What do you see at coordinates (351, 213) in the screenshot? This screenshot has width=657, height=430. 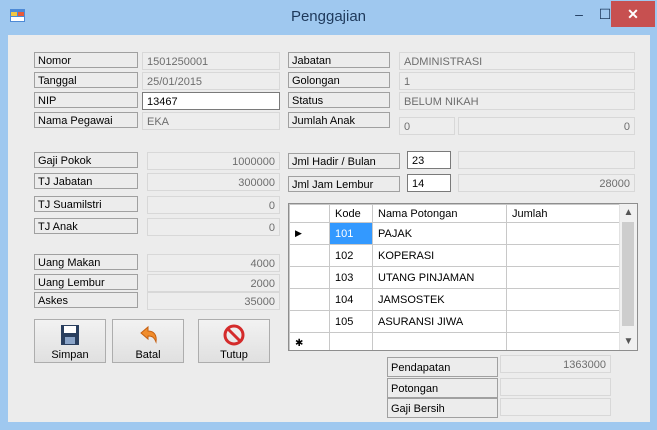 I see `column-header-kode: Kode` at bounding box center [351, 213].